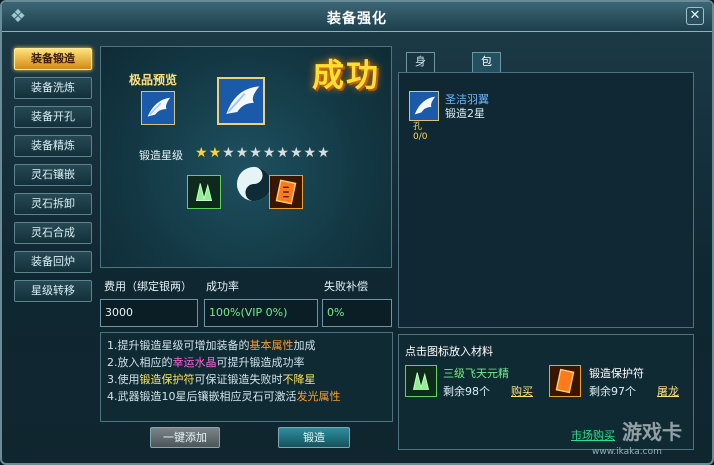  I want to click on close-icon: ✕, so click(695, 16).